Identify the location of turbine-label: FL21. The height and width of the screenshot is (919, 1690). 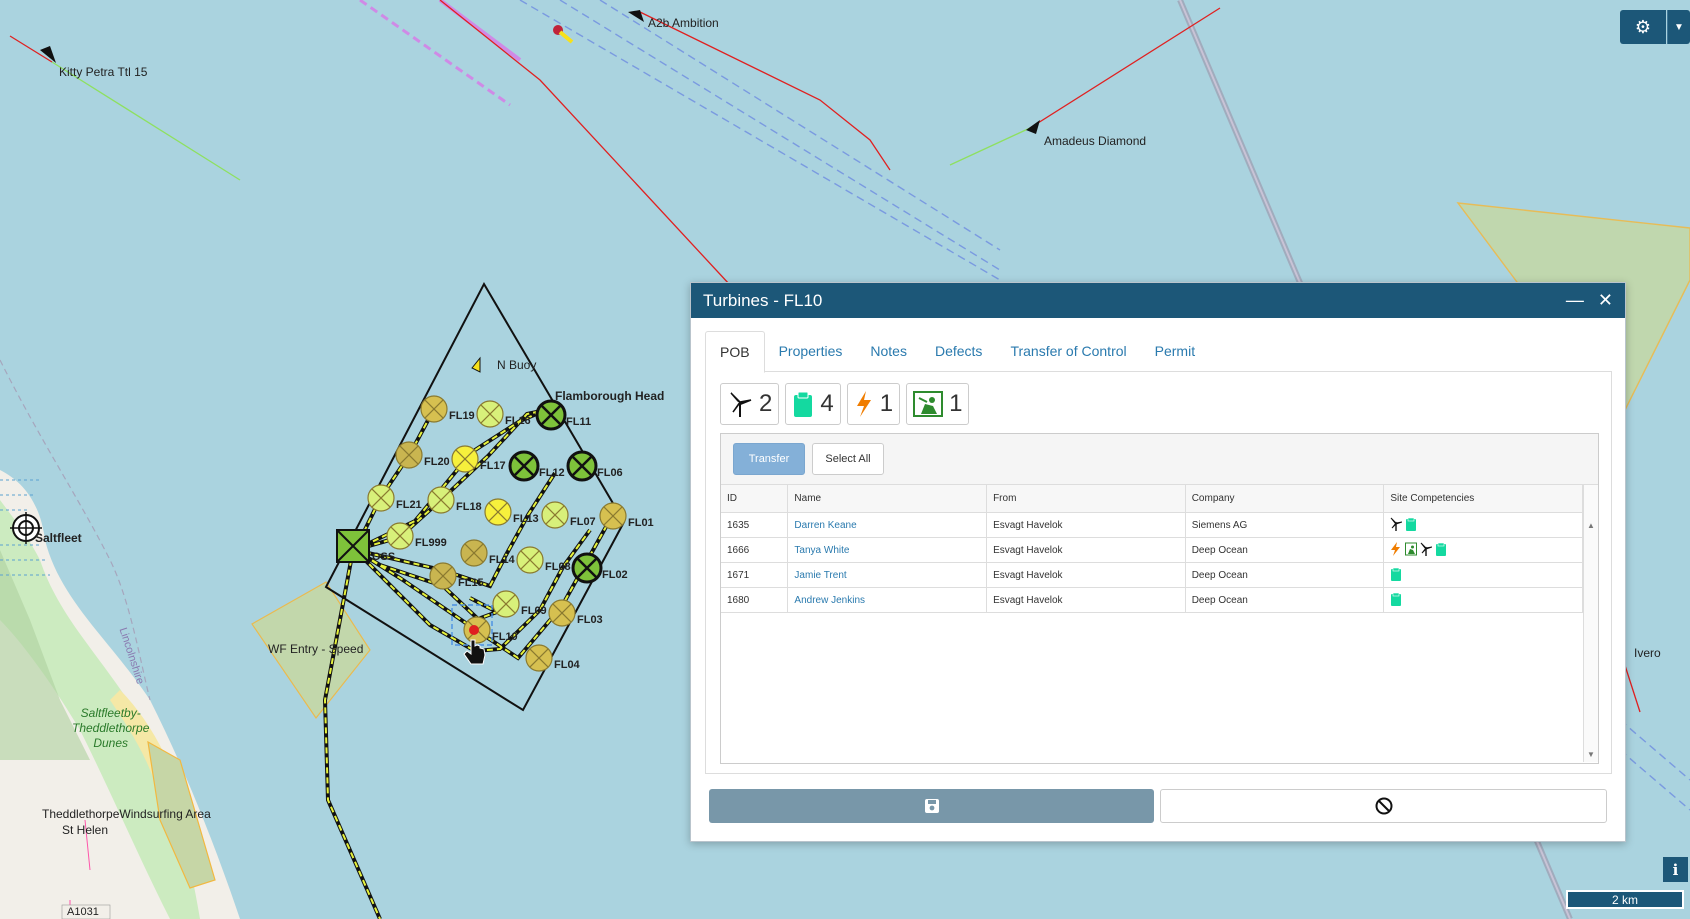
(409, 505).